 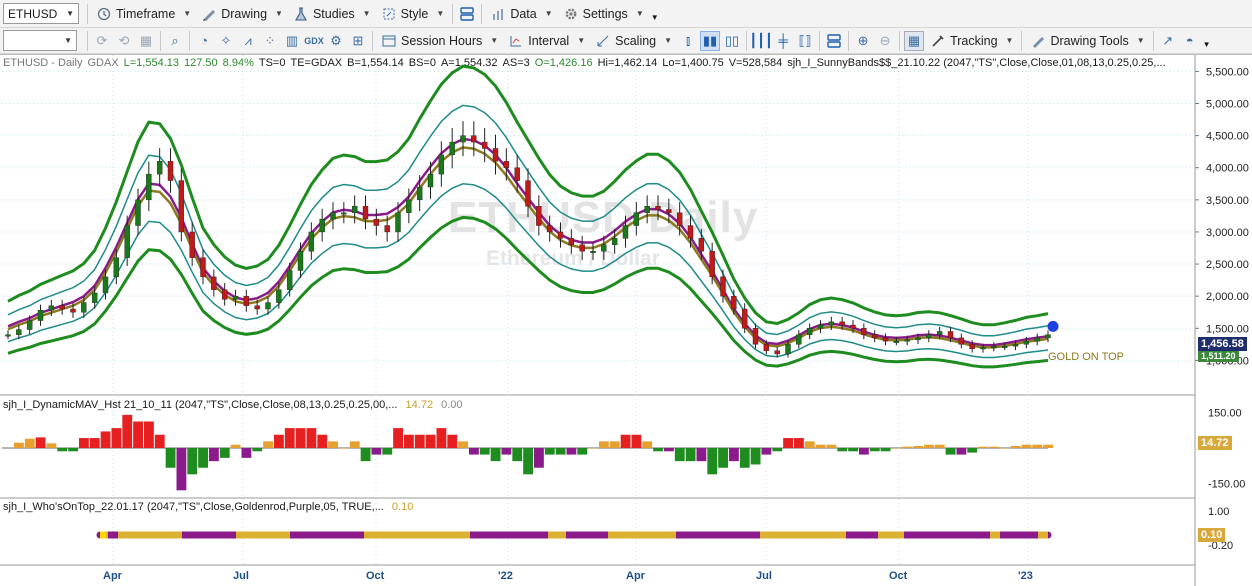 What do you see at coordinates (1227, 137) in the screenshot?
I see `price-axis-label: 4,500.00` at bounding box center [1227, 137].